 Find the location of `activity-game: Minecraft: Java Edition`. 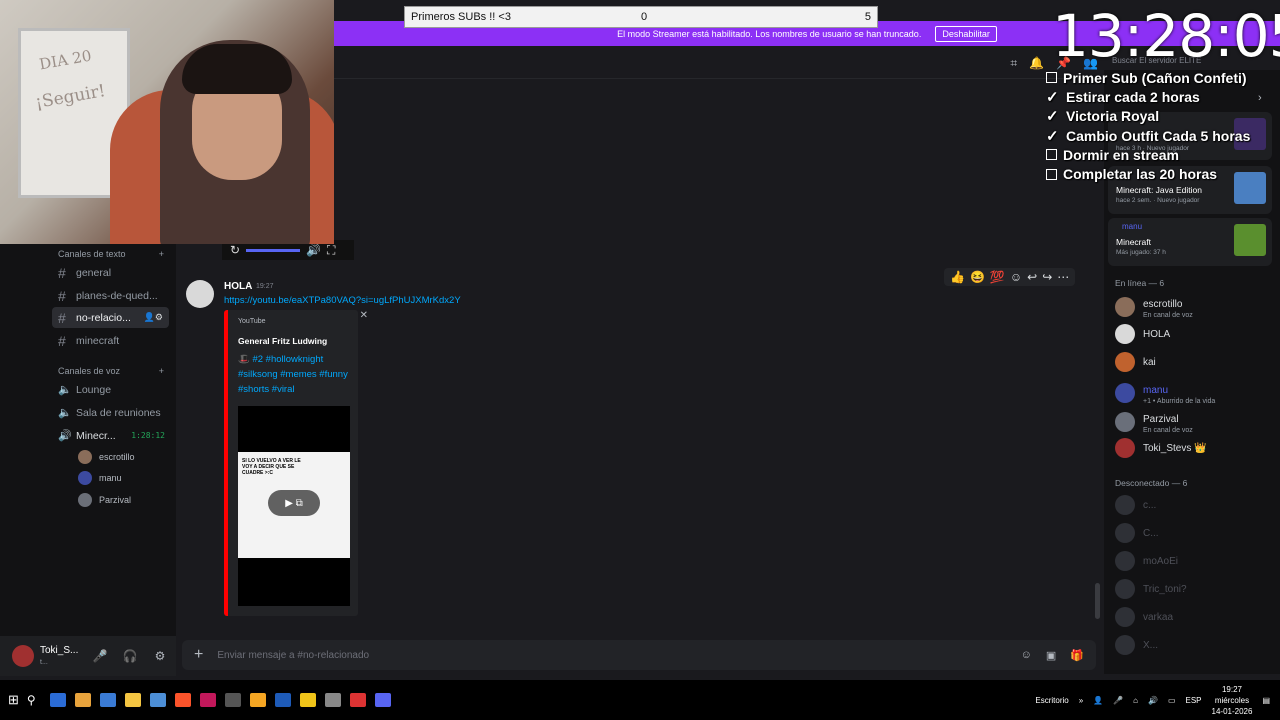

activity-game: Minecraft: Java Edition is located at coordinates (1159, 190).